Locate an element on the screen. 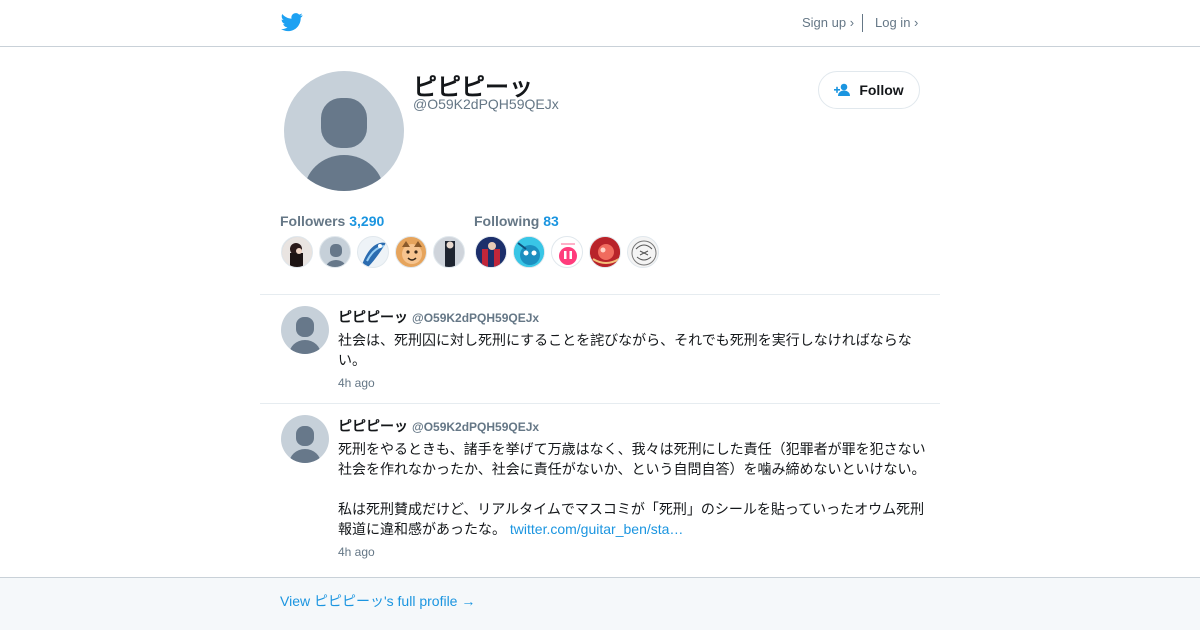 This screenshot has width=1200, height=630. profile-avatar is located at coordinates (344, 131).